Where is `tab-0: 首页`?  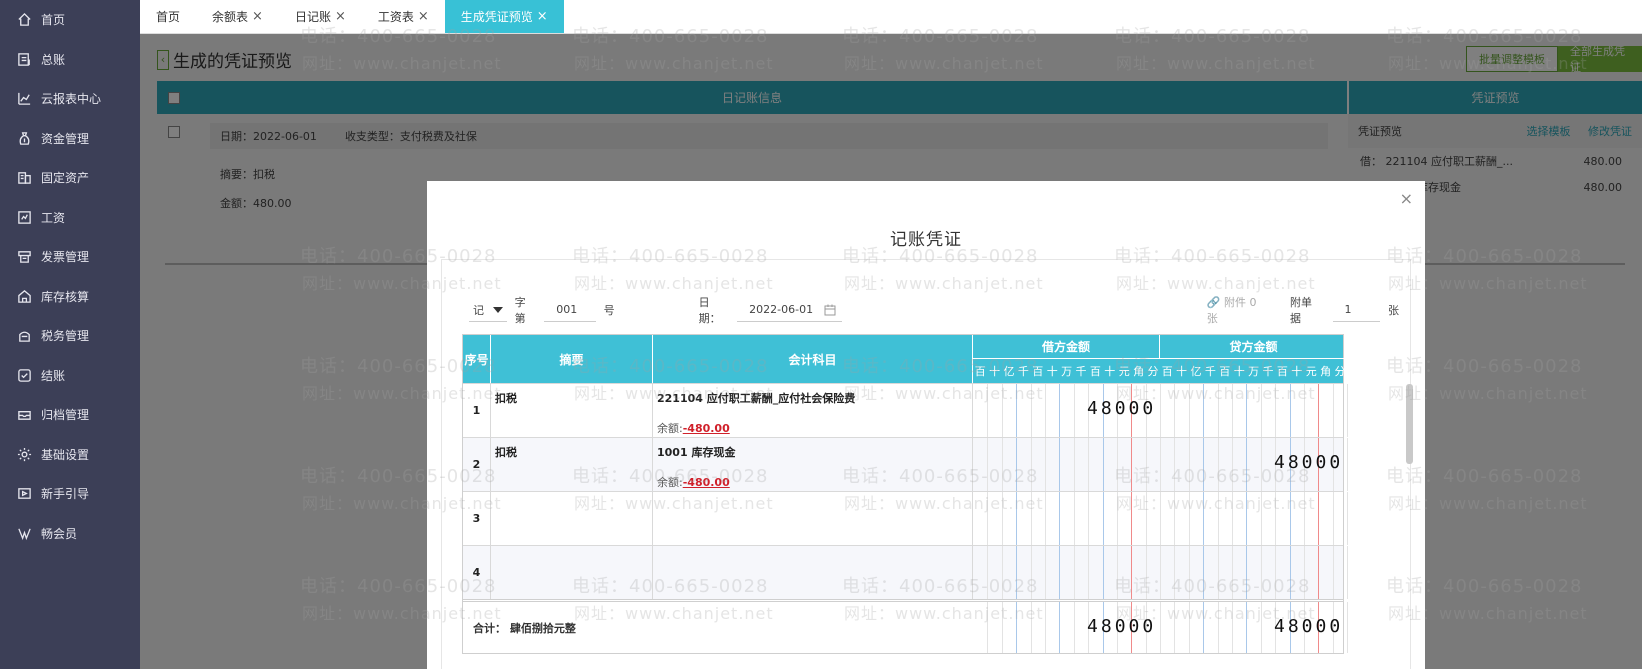 tab-0: 首页 is located at coordinates (168, 16).